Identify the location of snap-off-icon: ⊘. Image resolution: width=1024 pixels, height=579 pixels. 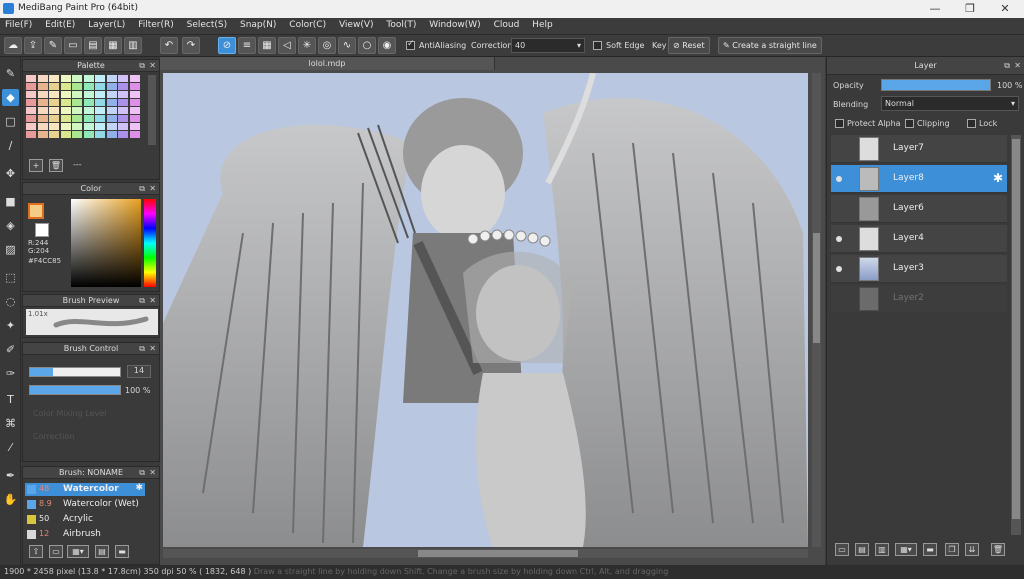
(227, 45).